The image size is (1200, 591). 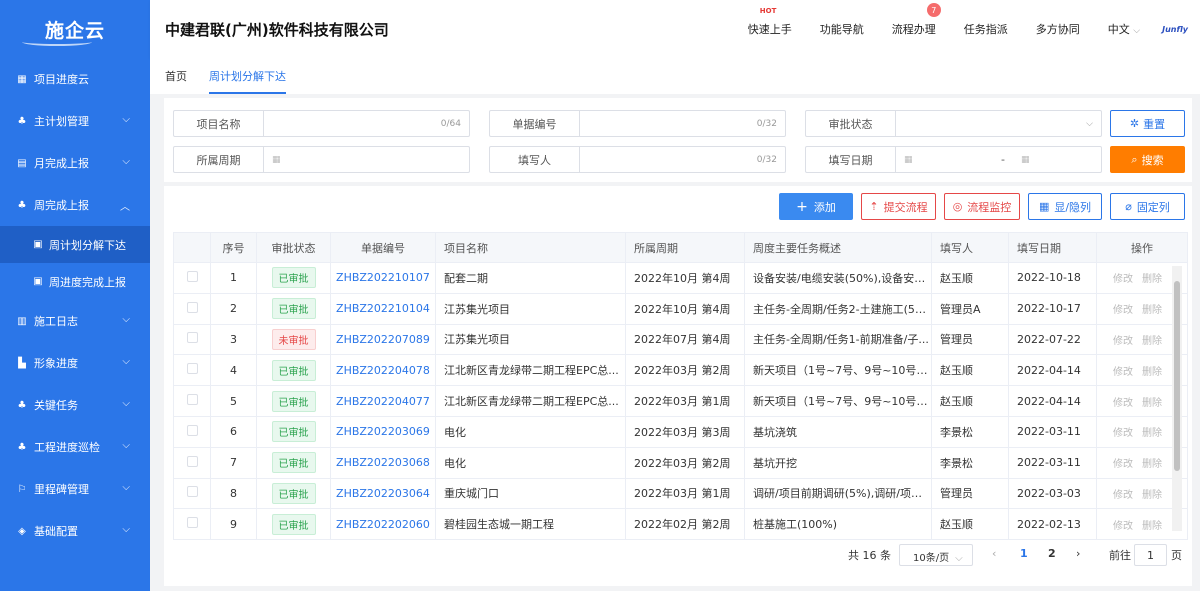 I want to click on filler-input: 0/32, so click(x=682, y=159).